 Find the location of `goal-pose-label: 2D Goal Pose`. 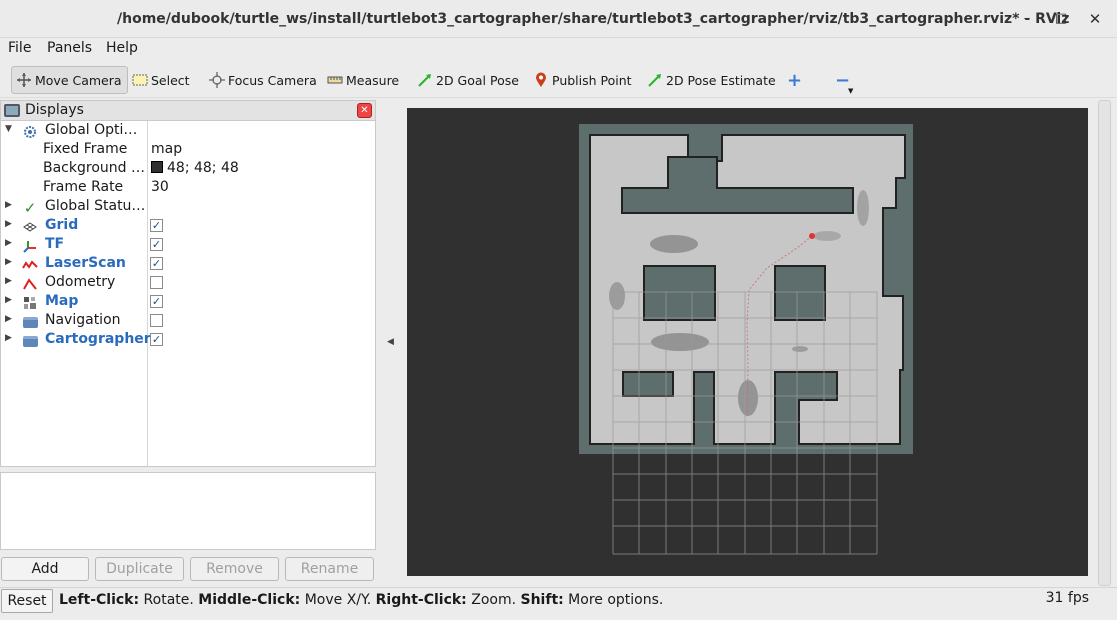

goal-pose-label: 2D Goal Pose is located at coordinates (477, 80).